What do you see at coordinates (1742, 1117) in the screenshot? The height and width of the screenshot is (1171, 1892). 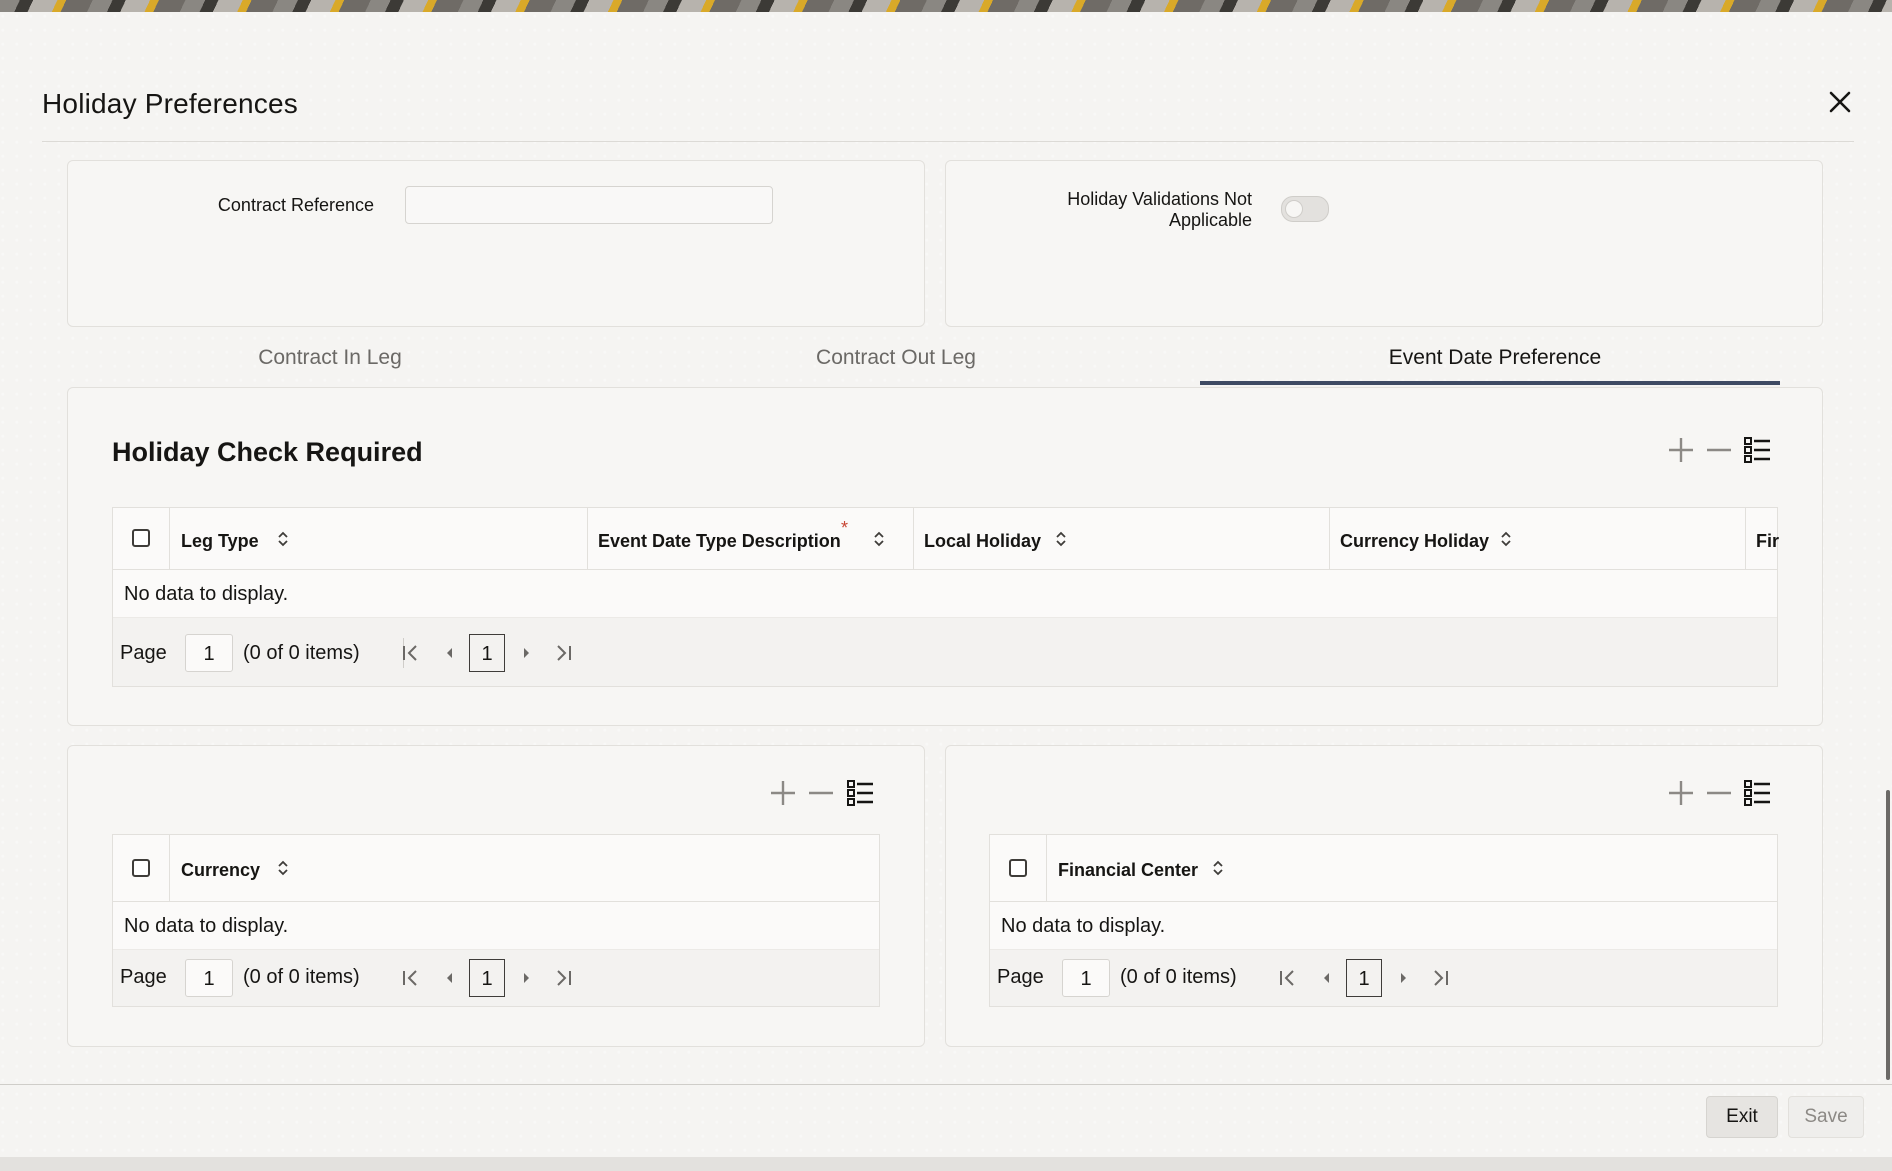 I see `exit-button: Exit` at bounding box center [1742, 1117].